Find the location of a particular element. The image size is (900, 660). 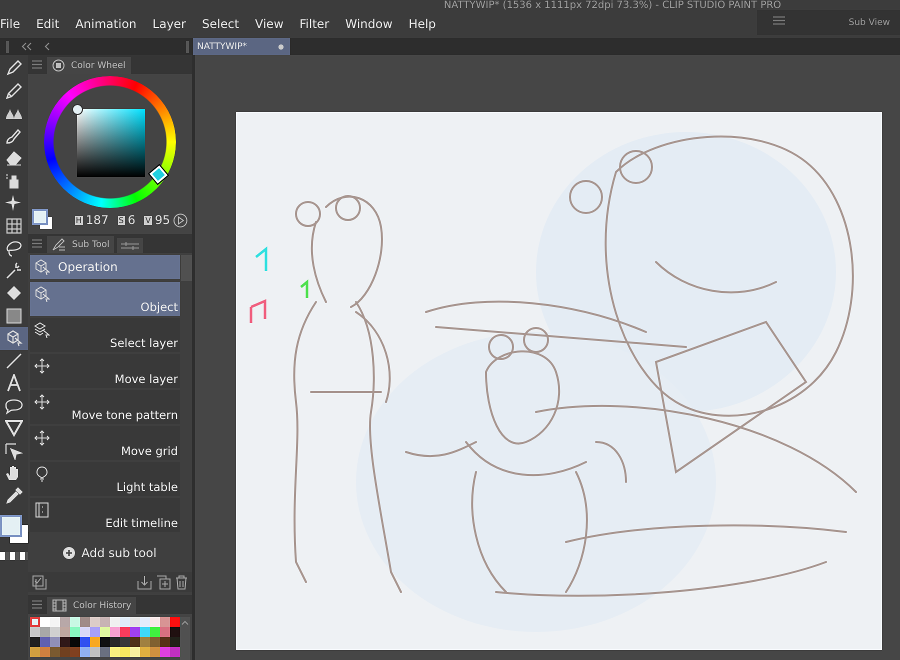

document-tab: NATTYWIP* is located at coordinates (241, 46).